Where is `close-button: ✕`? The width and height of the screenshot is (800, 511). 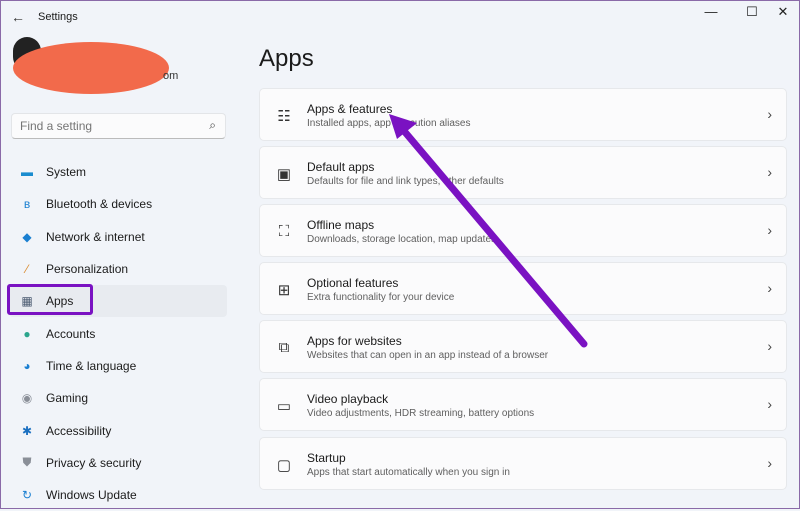
close-button: ✕ is located at coordinates (783, 12).